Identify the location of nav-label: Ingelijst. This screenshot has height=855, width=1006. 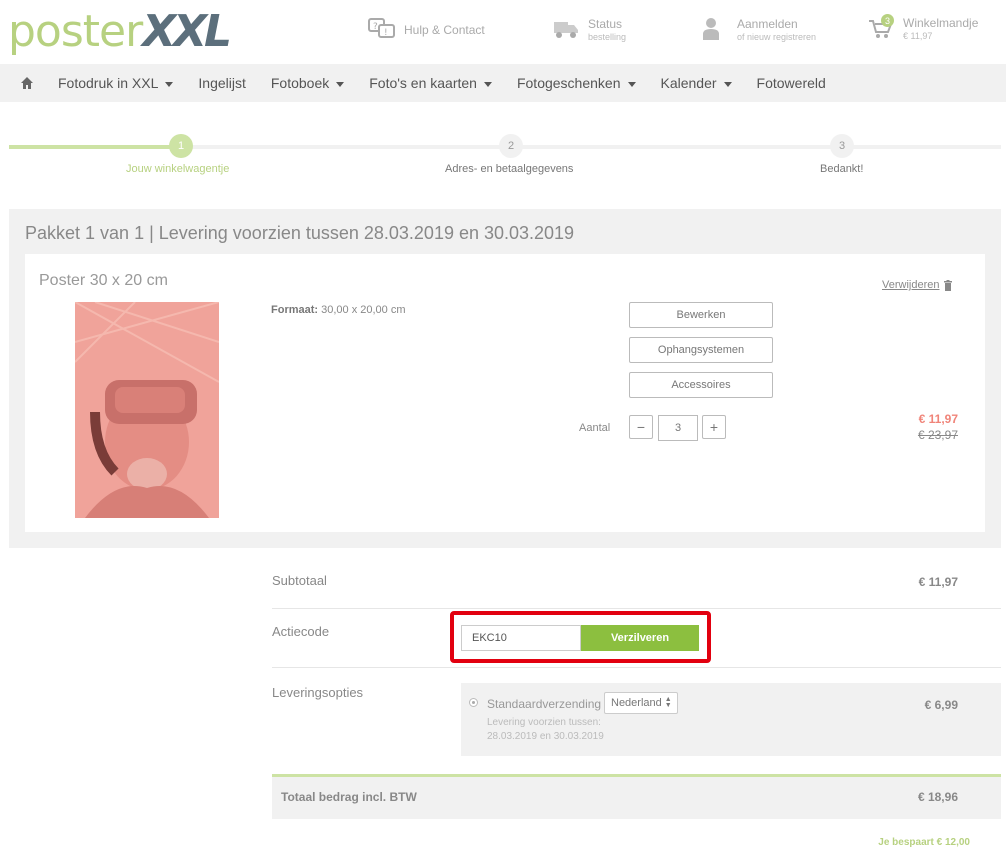
(222, 83).